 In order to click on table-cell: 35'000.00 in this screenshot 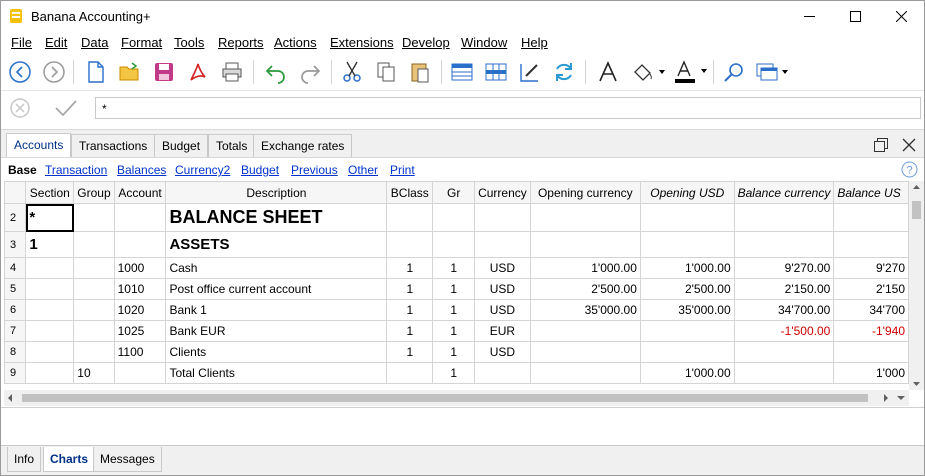, I will do `click(585, 310)`.